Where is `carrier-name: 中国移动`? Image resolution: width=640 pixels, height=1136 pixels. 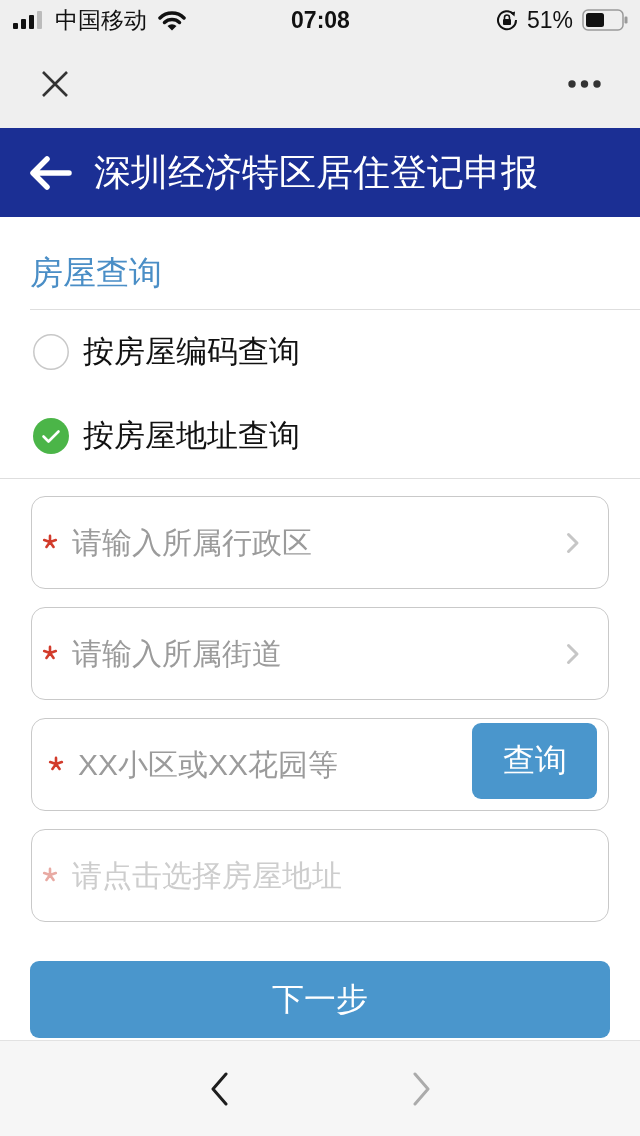 carrier-name: 中国移动 is located at coordinates (101, 20).